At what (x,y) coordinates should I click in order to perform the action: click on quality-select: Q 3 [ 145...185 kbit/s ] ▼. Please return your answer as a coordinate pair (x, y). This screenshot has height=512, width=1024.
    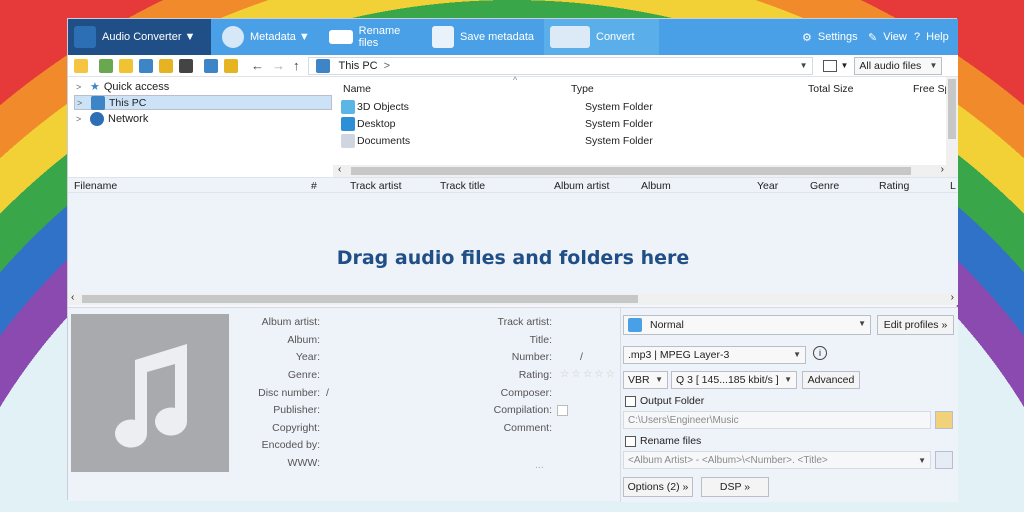
    Looking at the image, I should click on (734, 380).